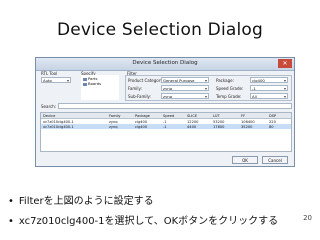 This screenshot has width=320, height=240. Describe the element at coordinates (307, 218) in the screenshot. I see `page-number: 20` at that location.